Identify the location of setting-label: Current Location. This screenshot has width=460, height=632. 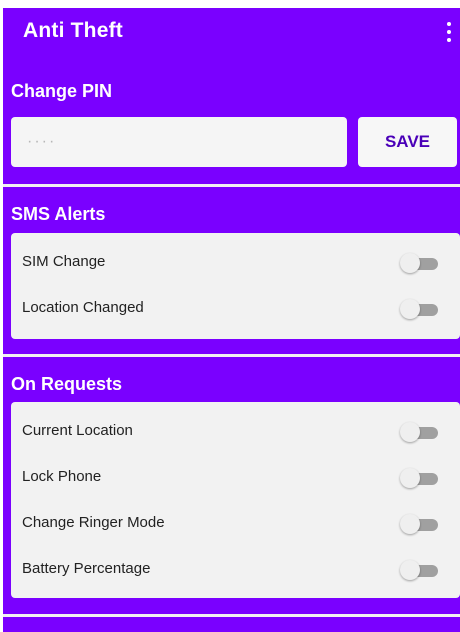
(77, 430).